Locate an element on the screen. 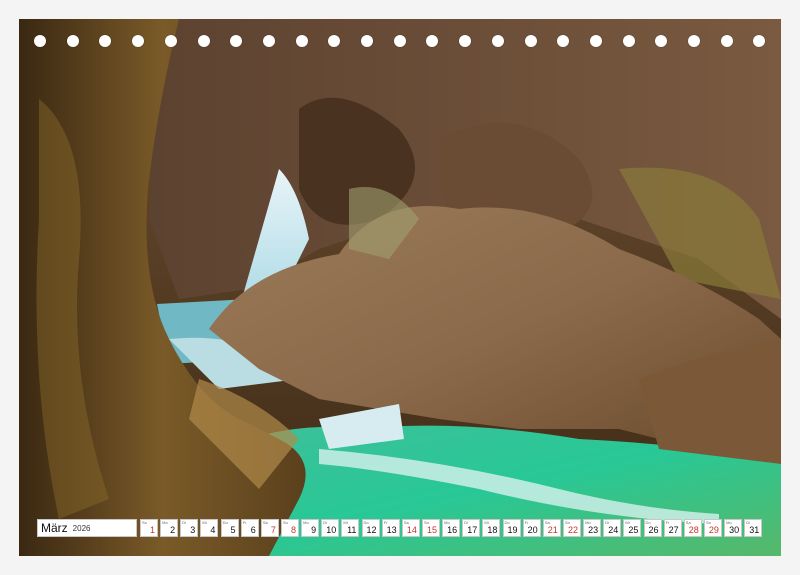 The height and width of the screenshot is (575, 800). day-number: 8 is located at coordinates (293, 530).